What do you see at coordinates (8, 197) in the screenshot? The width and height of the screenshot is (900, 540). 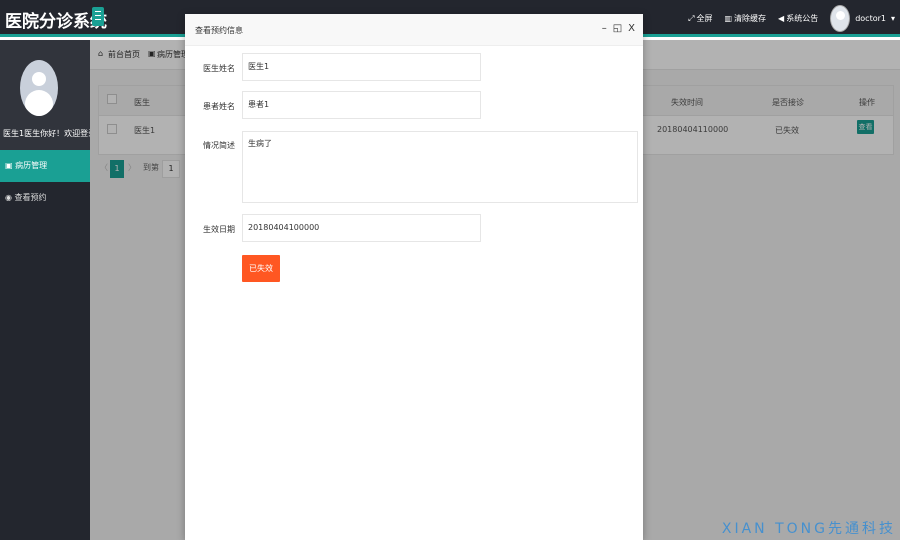 I see `circle-icon: ◉` at bounding box center [8, 197].